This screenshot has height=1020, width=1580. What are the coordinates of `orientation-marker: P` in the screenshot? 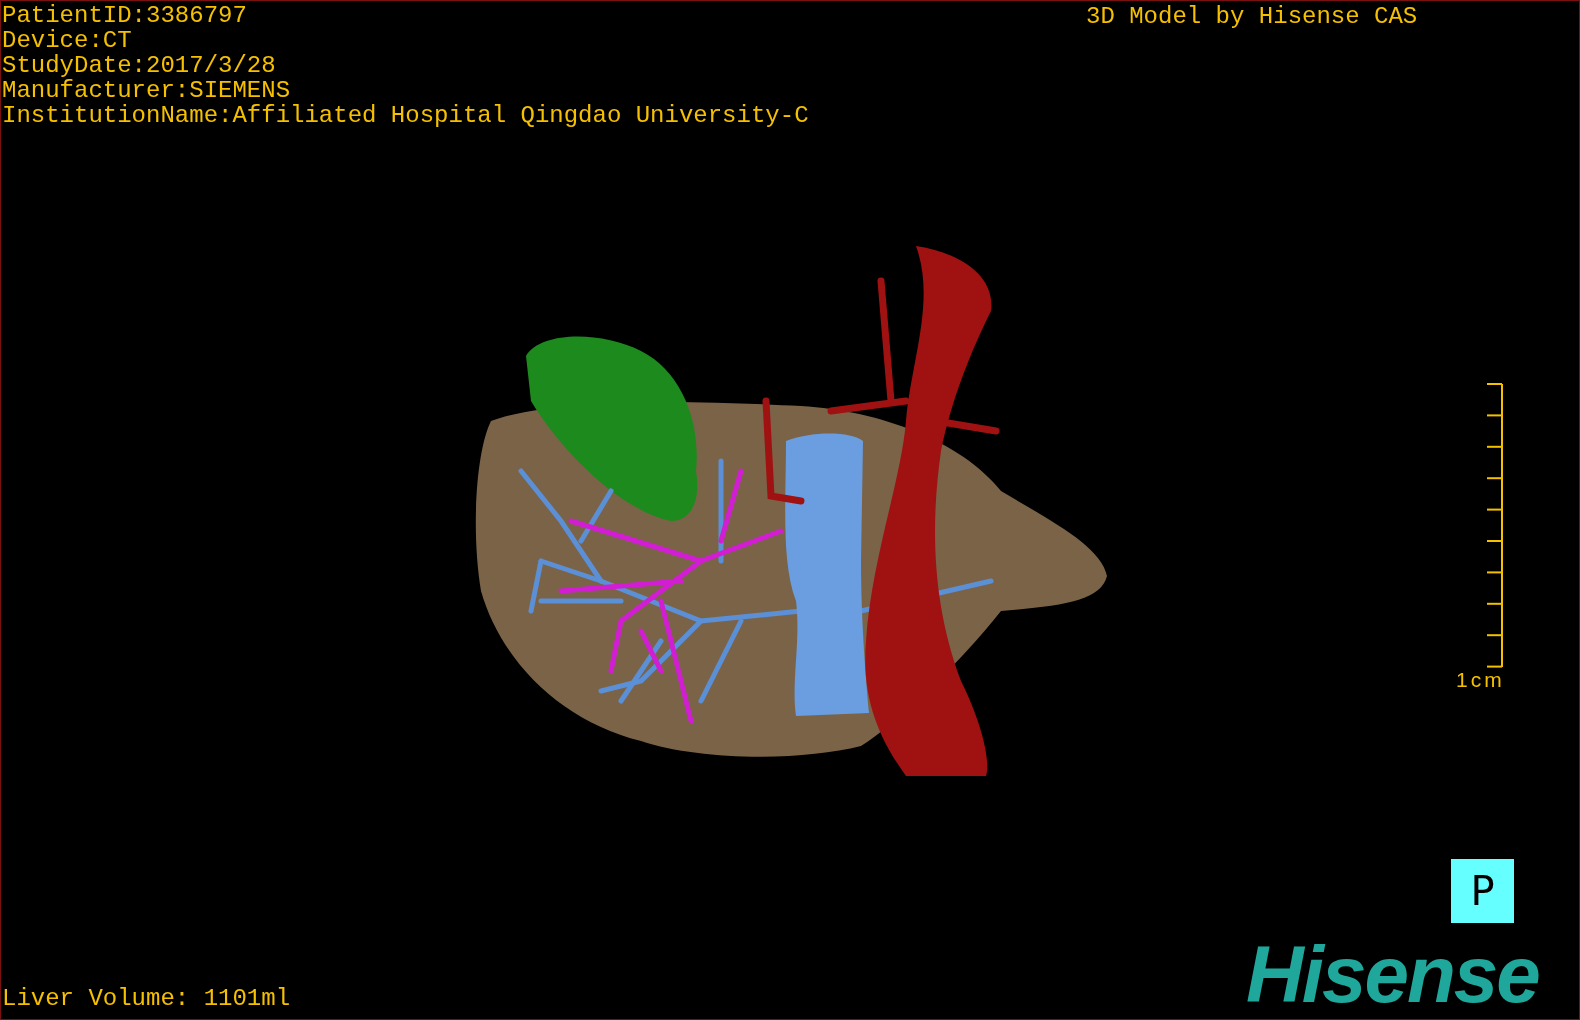 It's located at (1482, 891).